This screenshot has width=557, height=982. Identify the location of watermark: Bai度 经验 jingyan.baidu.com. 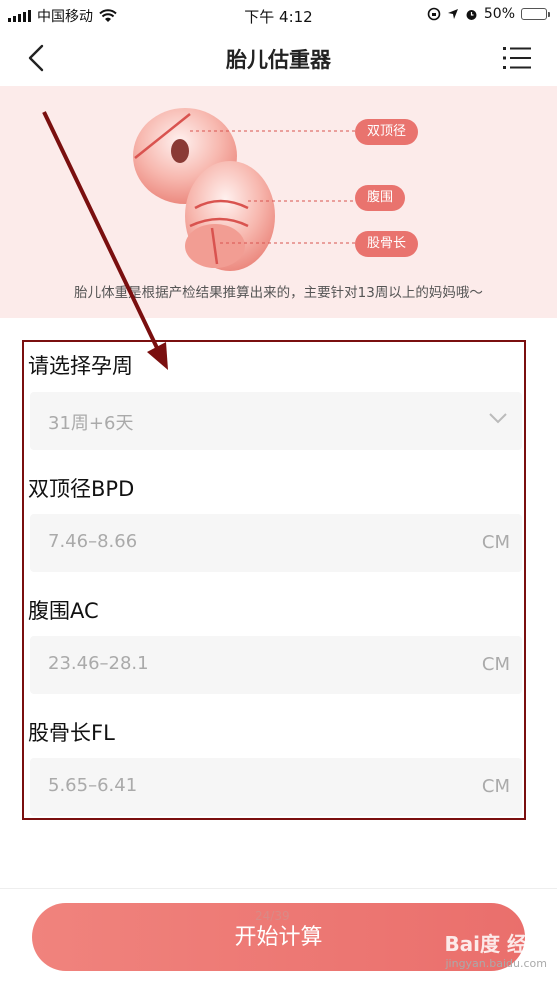
(495, 949).